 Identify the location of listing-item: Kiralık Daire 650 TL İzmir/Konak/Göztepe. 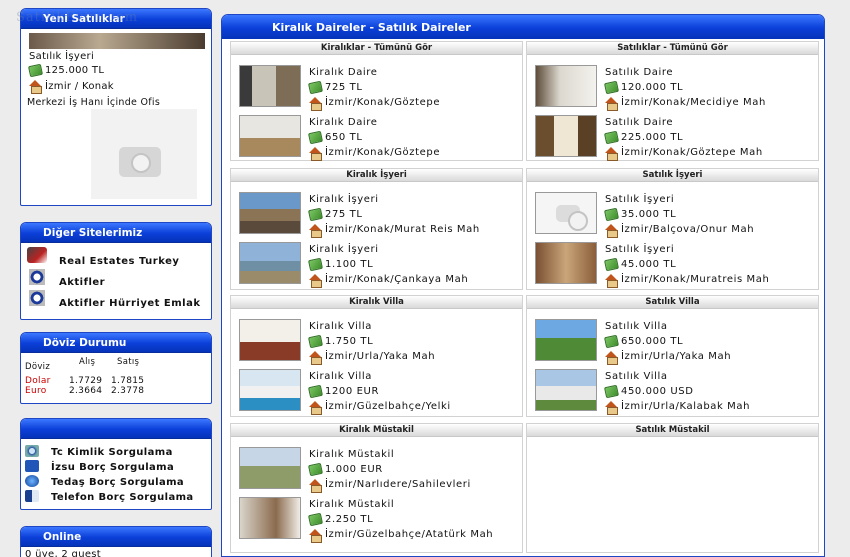
(379, 138).